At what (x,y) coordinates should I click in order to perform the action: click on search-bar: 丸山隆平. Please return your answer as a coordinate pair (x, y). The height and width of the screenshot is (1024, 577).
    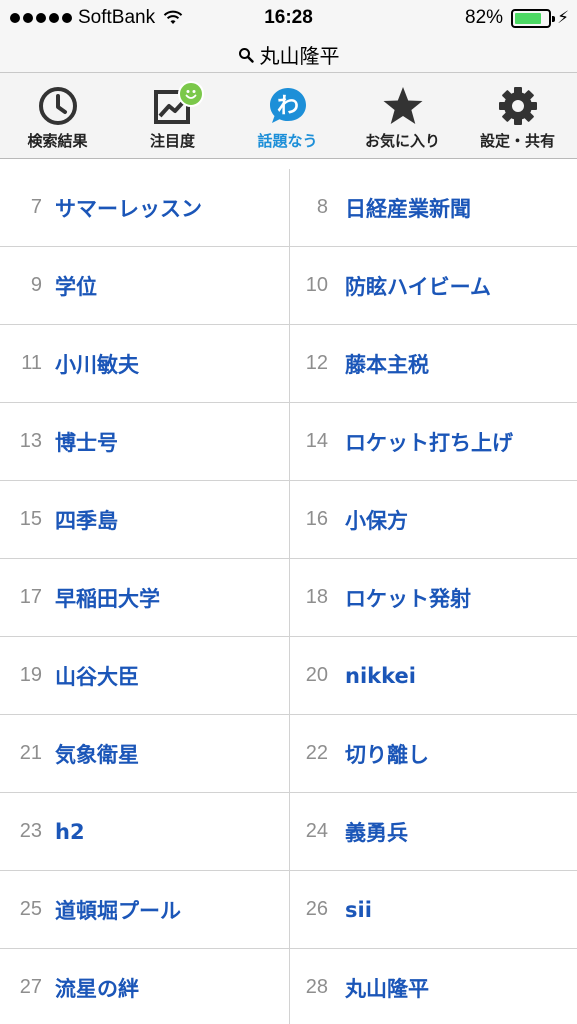
    Looking at the image, I should click on (288, 54).